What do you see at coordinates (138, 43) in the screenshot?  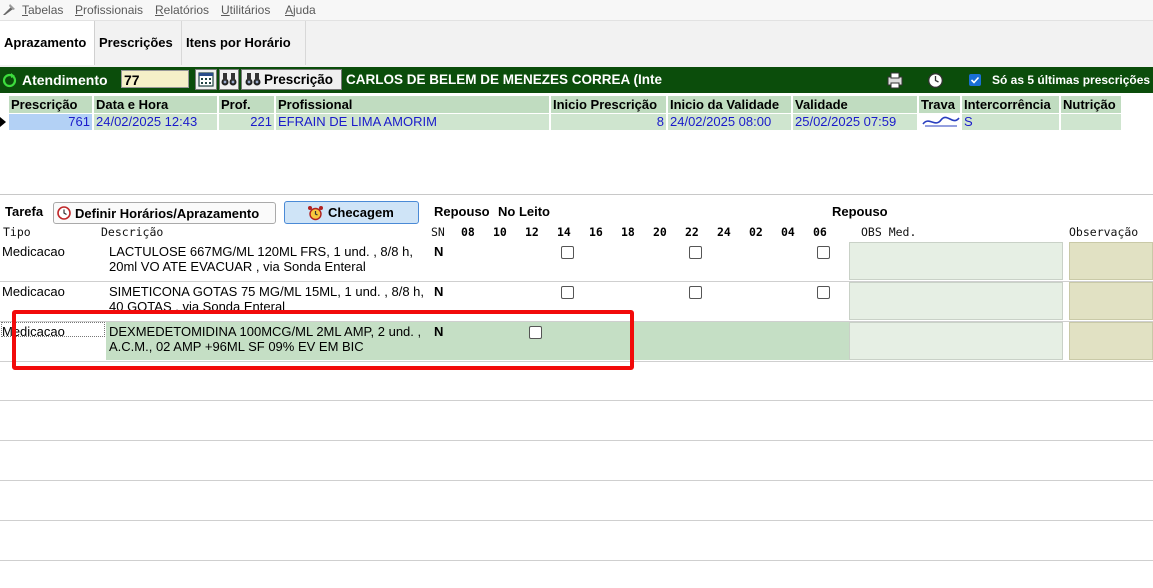 I see `tab-prescricoes: Prescrições` at bounding box center [138, 43].